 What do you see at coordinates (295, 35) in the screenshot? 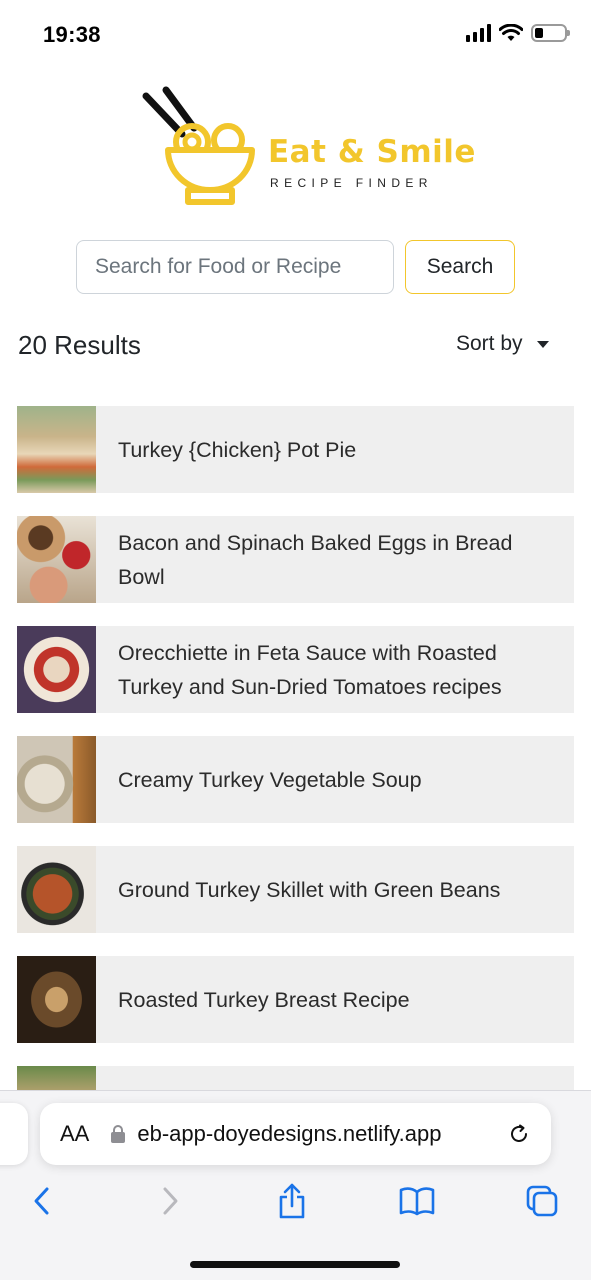
I see `status-bar: 19:38` at bounding box center [295, 35].